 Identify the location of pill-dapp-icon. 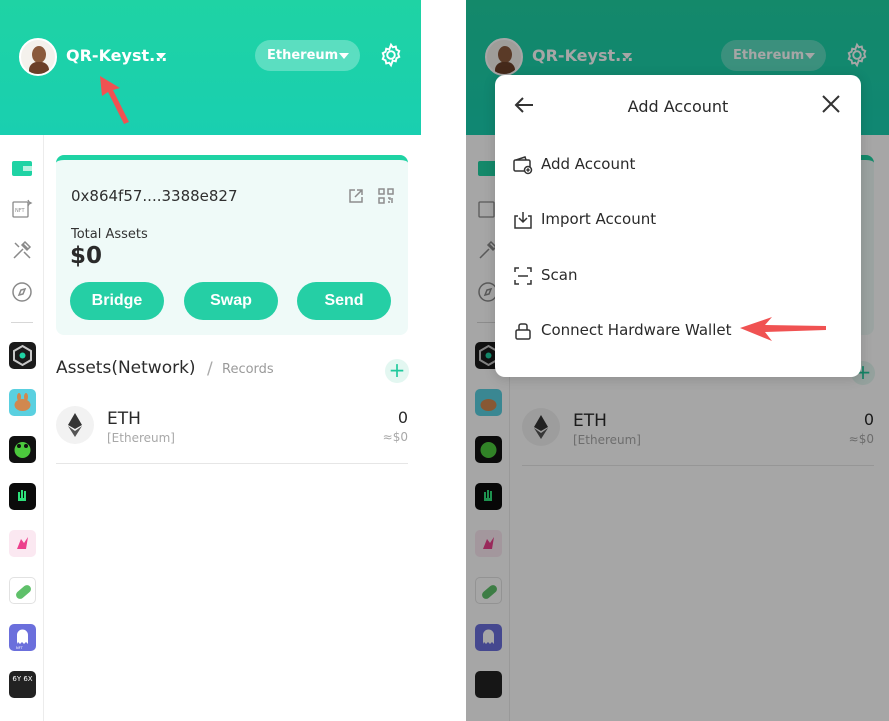
(22, 590).